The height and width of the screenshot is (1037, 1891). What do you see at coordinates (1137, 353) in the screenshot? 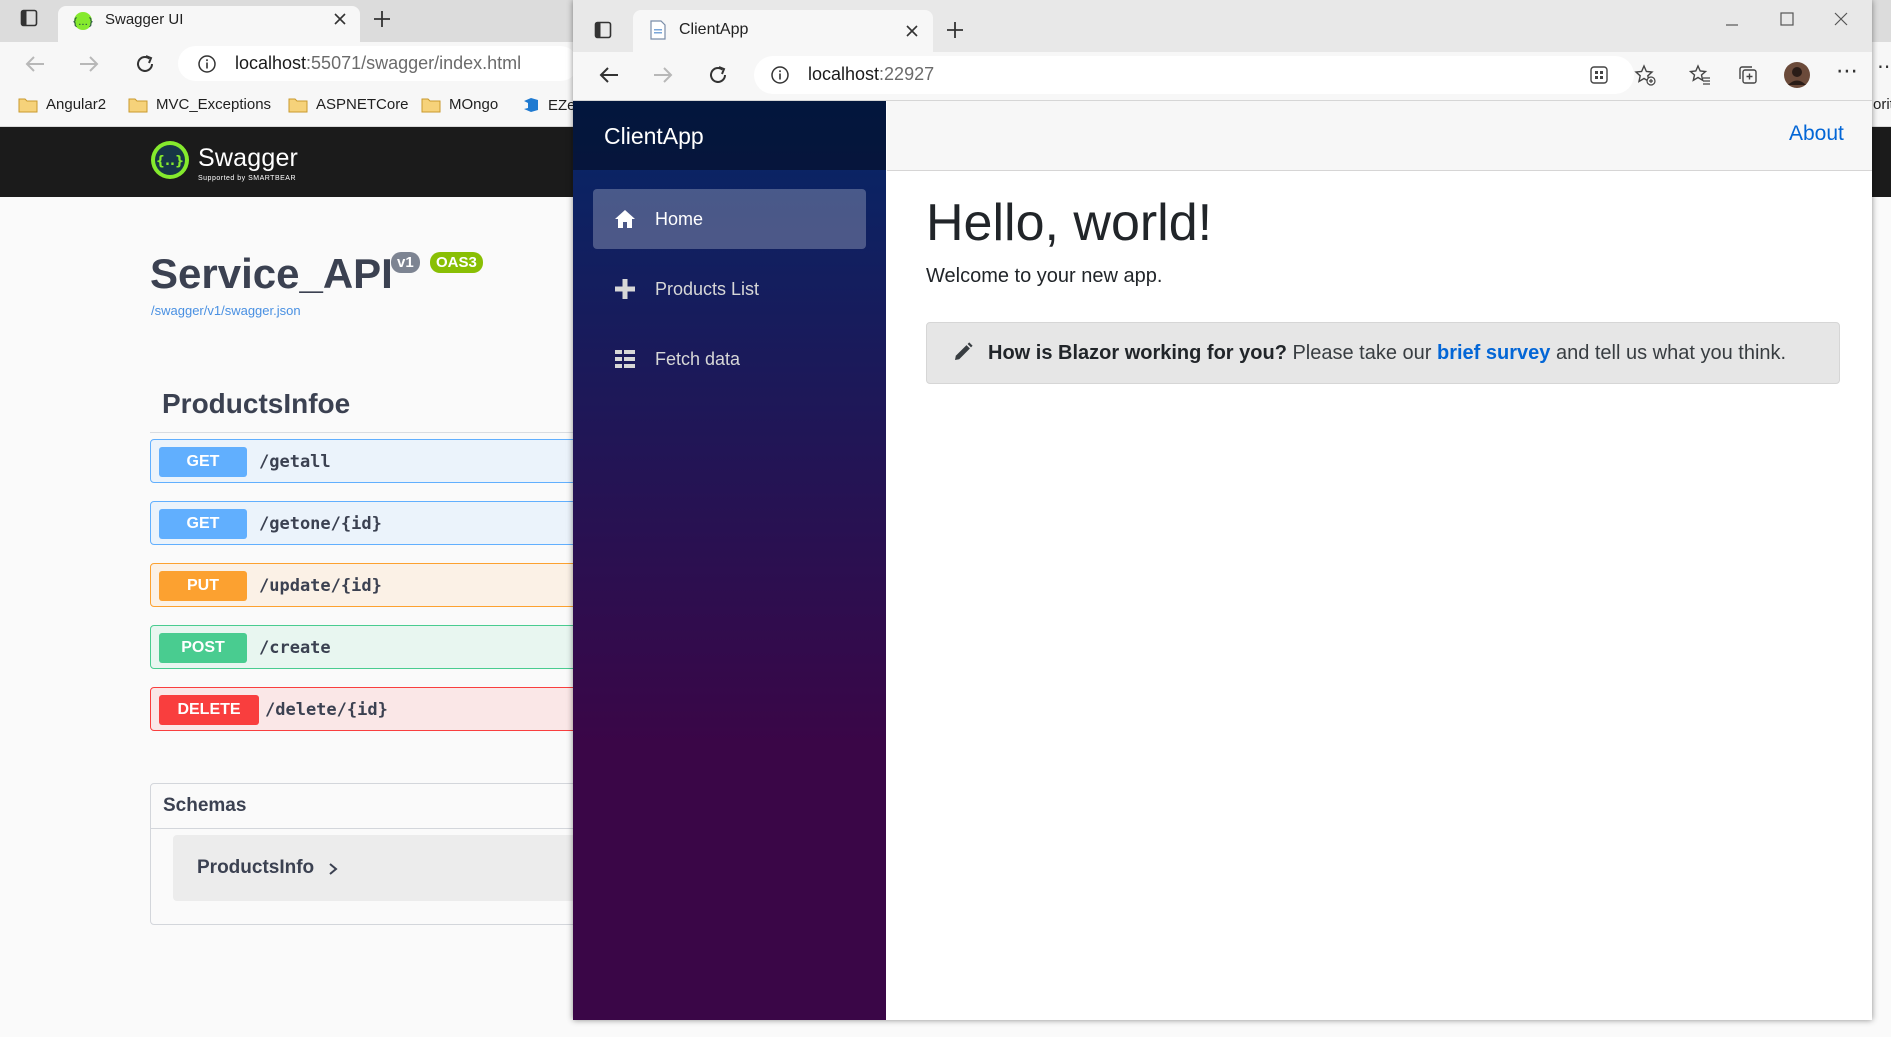
I see `survey-question: How is Blazor working for you?` at bounding box center [1137, 353].